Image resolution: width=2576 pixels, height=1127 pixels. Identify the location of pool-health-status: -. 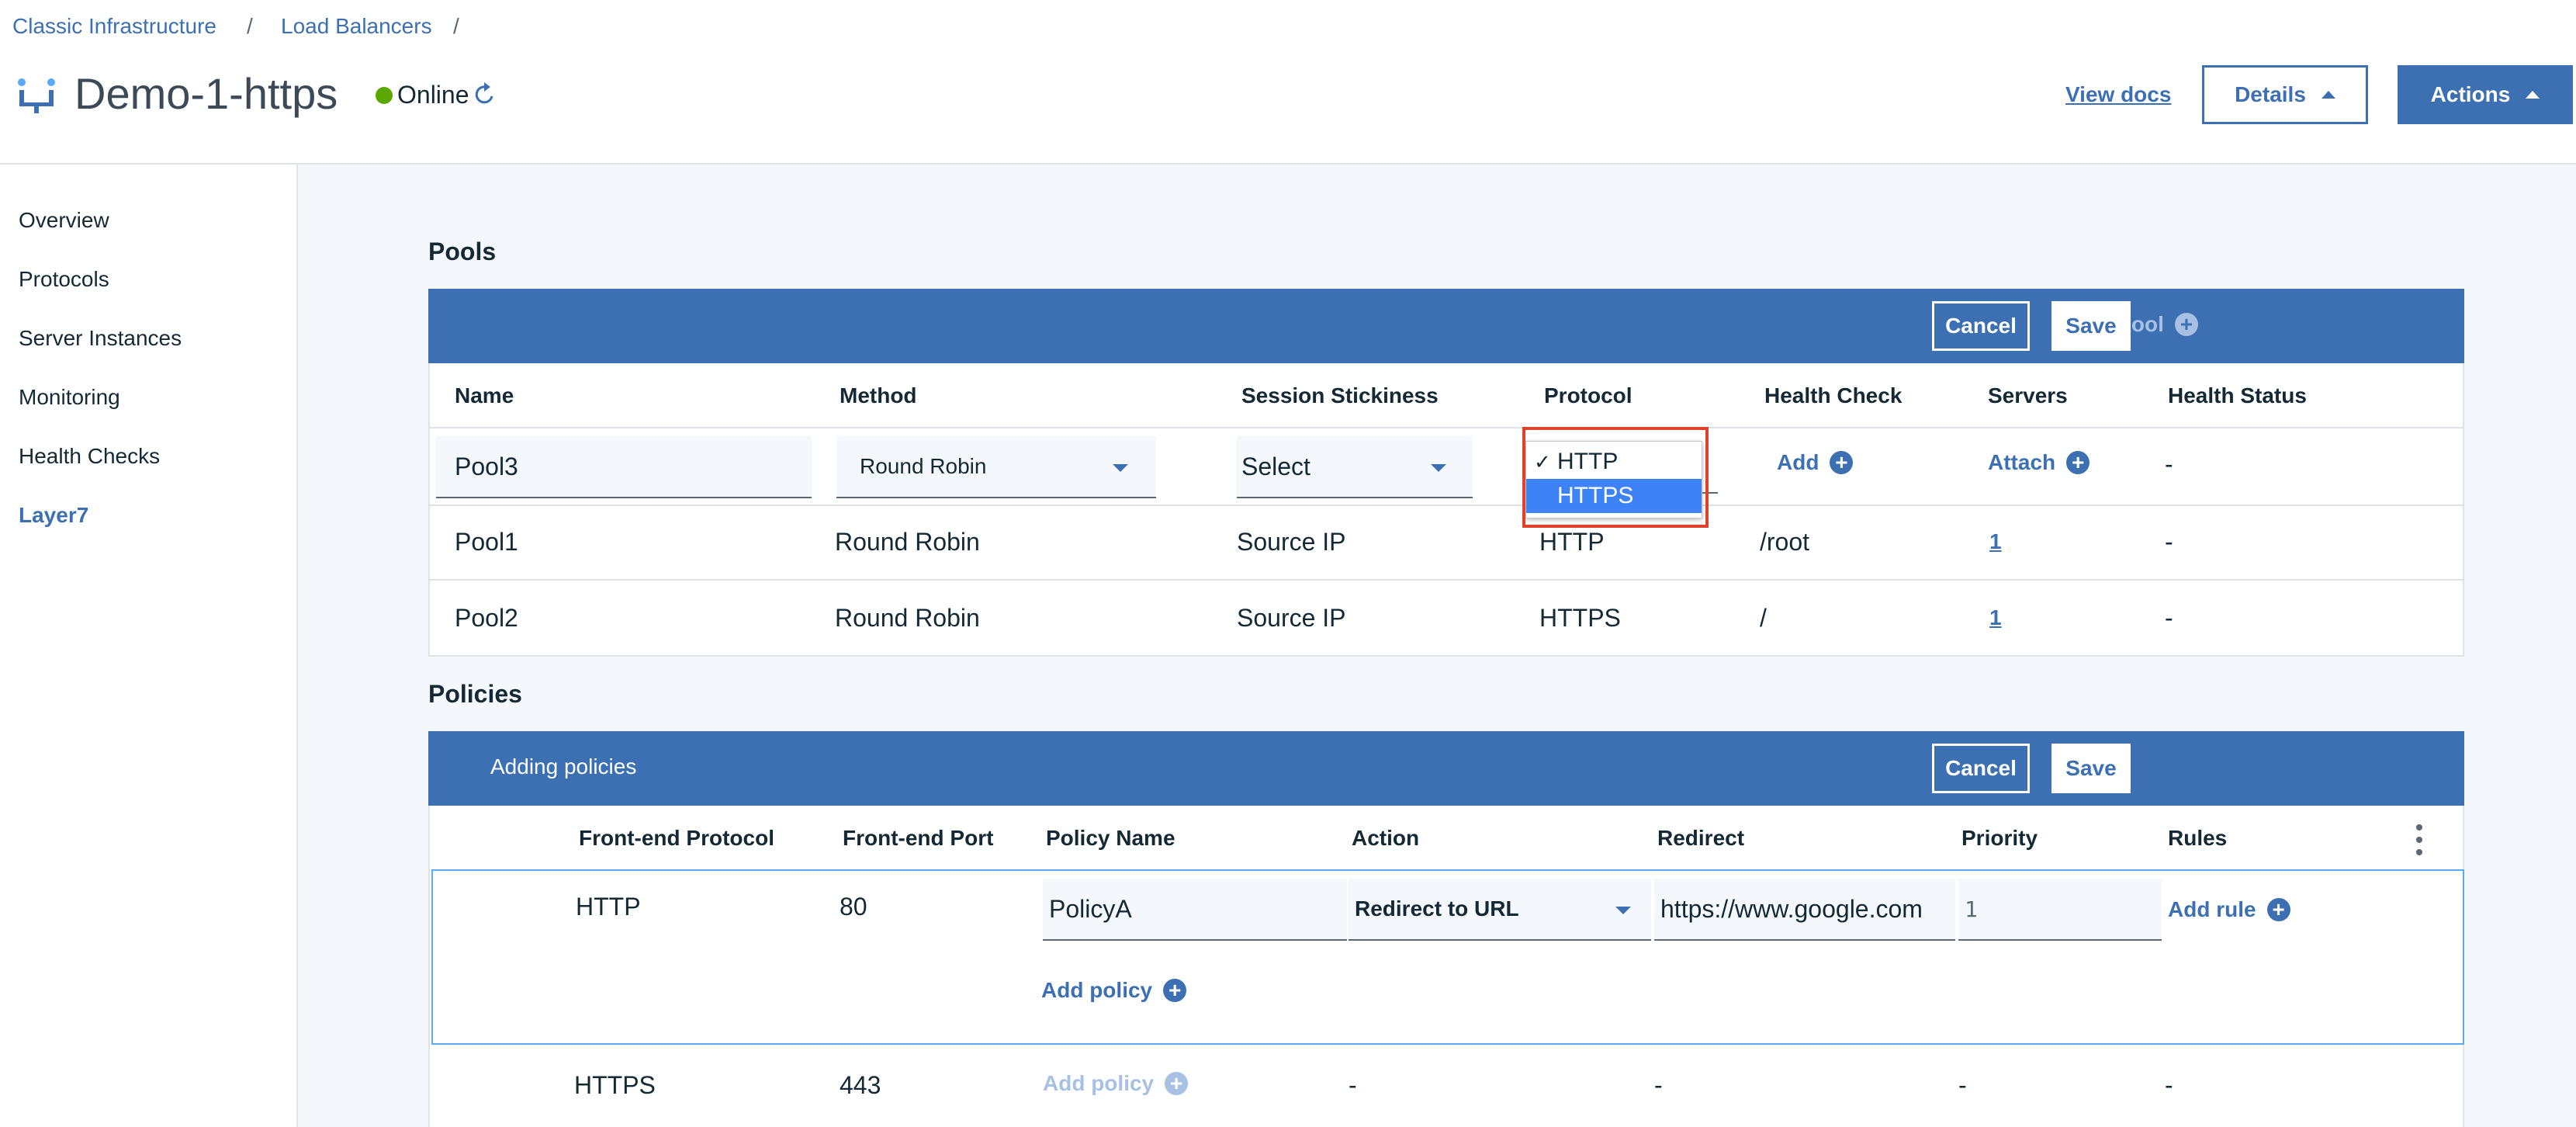
(2169, 618).